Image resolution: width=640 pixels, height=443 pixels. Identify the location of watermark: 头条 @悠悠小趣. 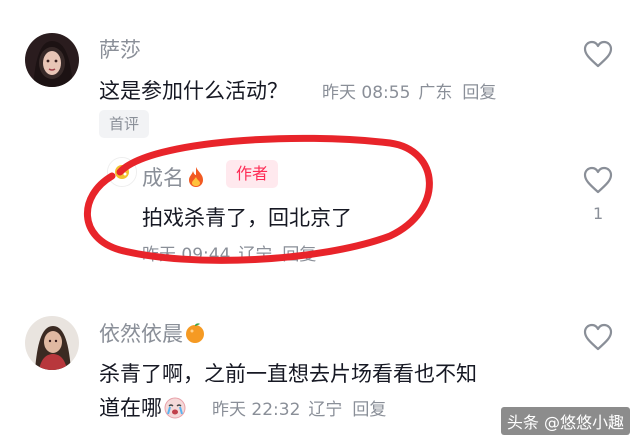
(565, 421).